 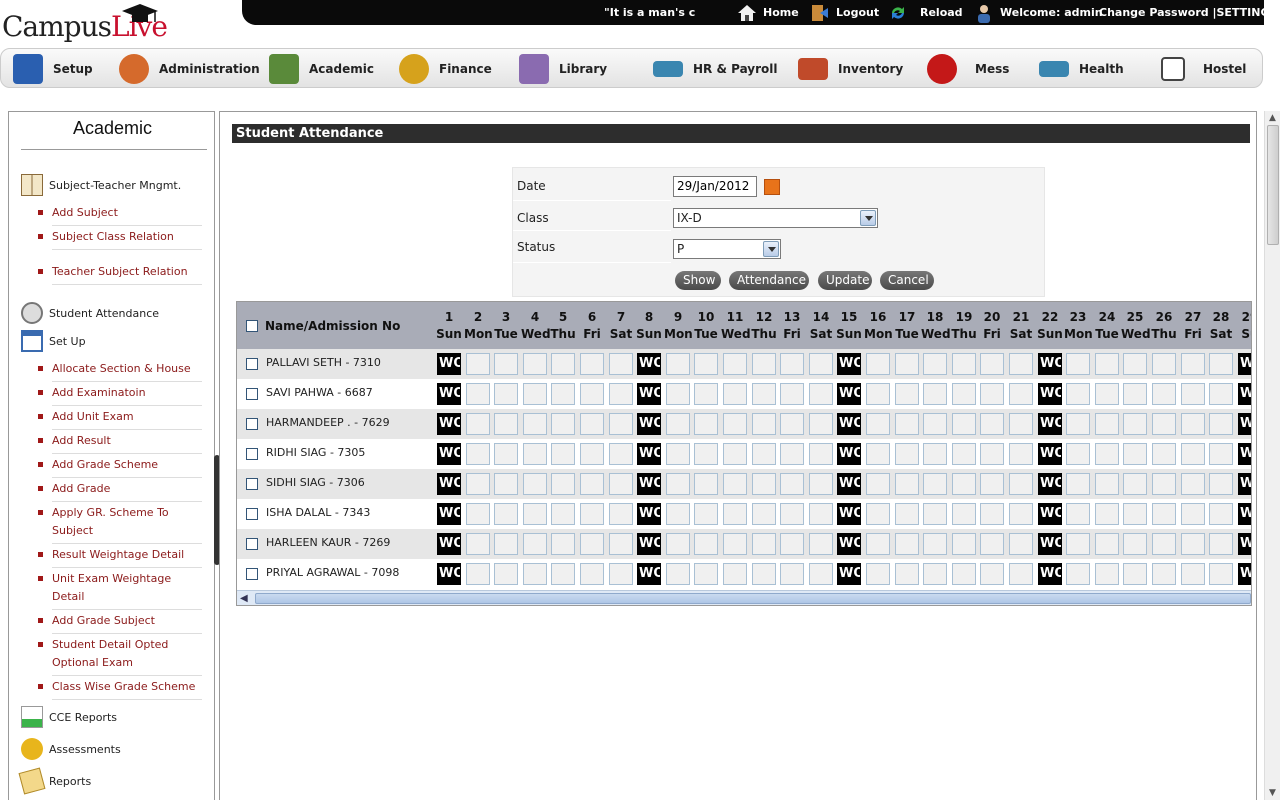 I want to click on sidebar-link-student-detail-optional: Student Detail Opted Optional Exam, so click(x=120, y=656).